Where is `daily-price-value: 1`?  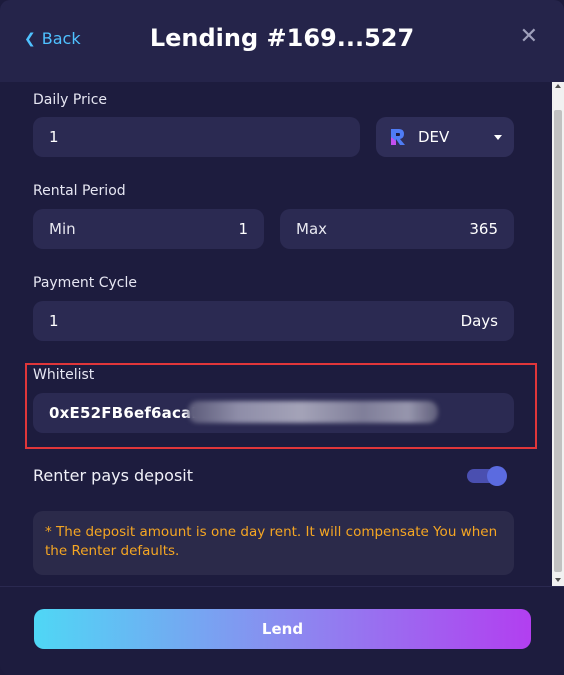
daily-price-value: 1 is located at coordinates (54, 137).